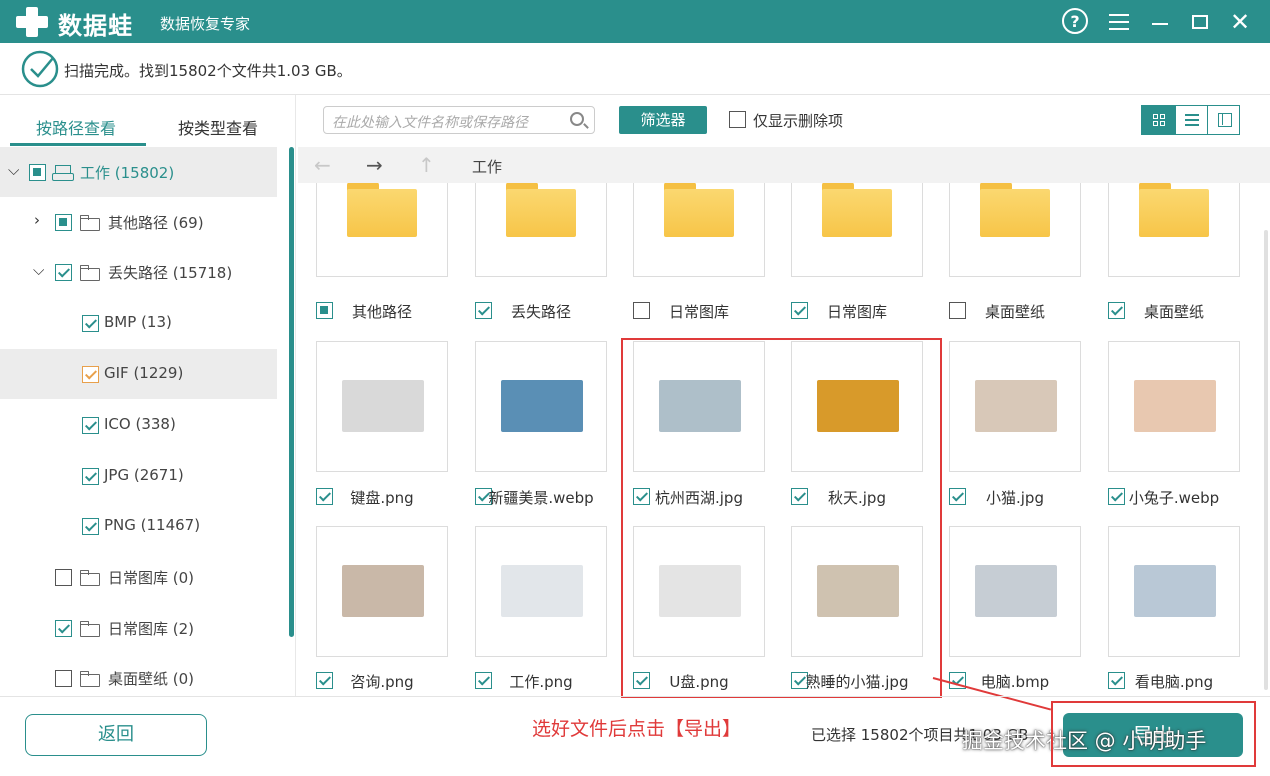  I want to click on tree-scrollbar, so click(291, 392).